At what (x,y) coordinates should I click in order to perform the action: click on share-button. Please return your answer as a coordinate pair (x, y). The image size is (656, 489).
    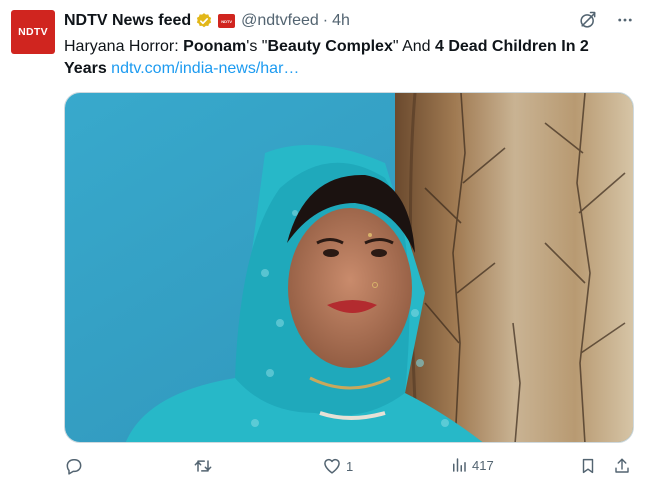
    Looking at the image, I should click on (622, 466).